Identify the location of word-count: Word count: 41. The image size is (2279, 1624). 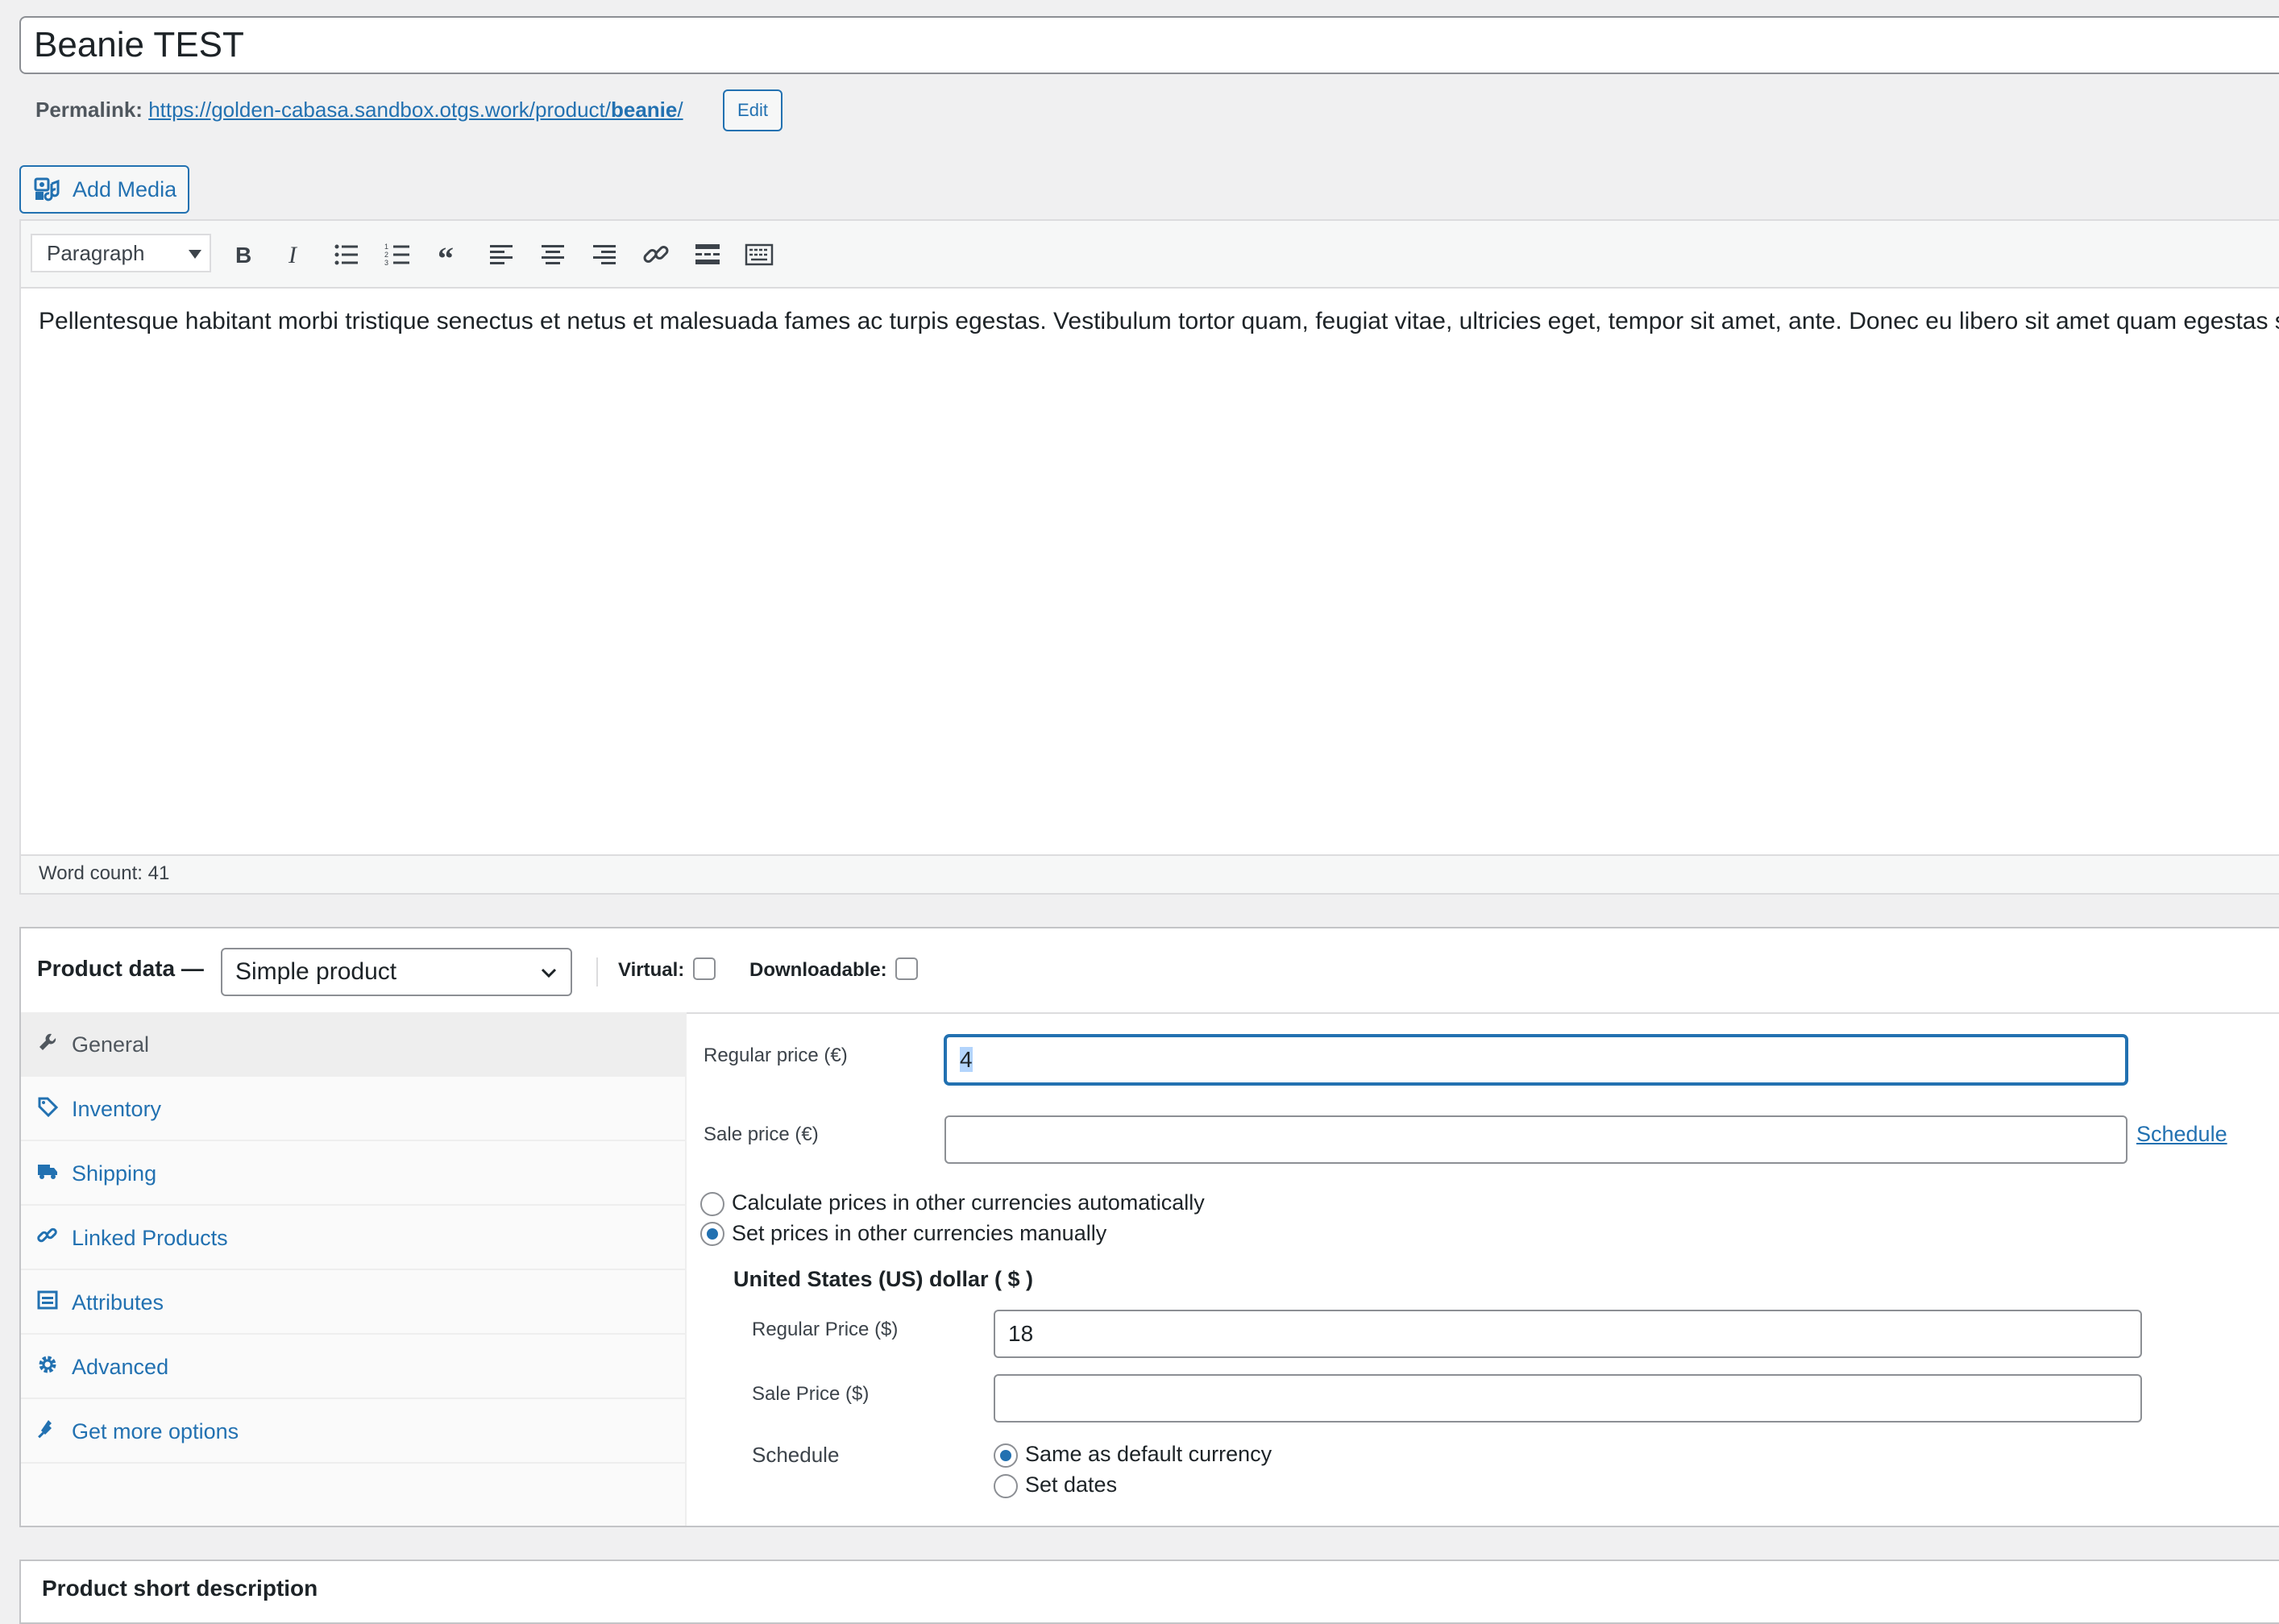
(104, 873).